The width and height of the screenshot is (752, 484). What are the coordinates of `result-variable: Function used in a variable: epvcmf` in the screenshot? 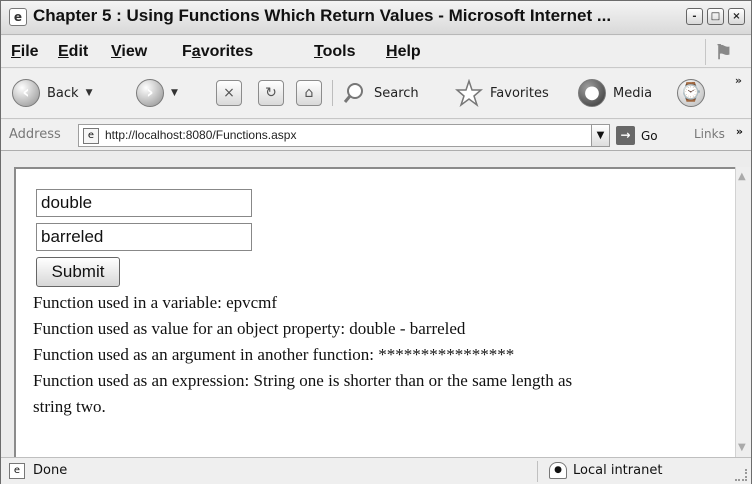 It's located at (155, 302).